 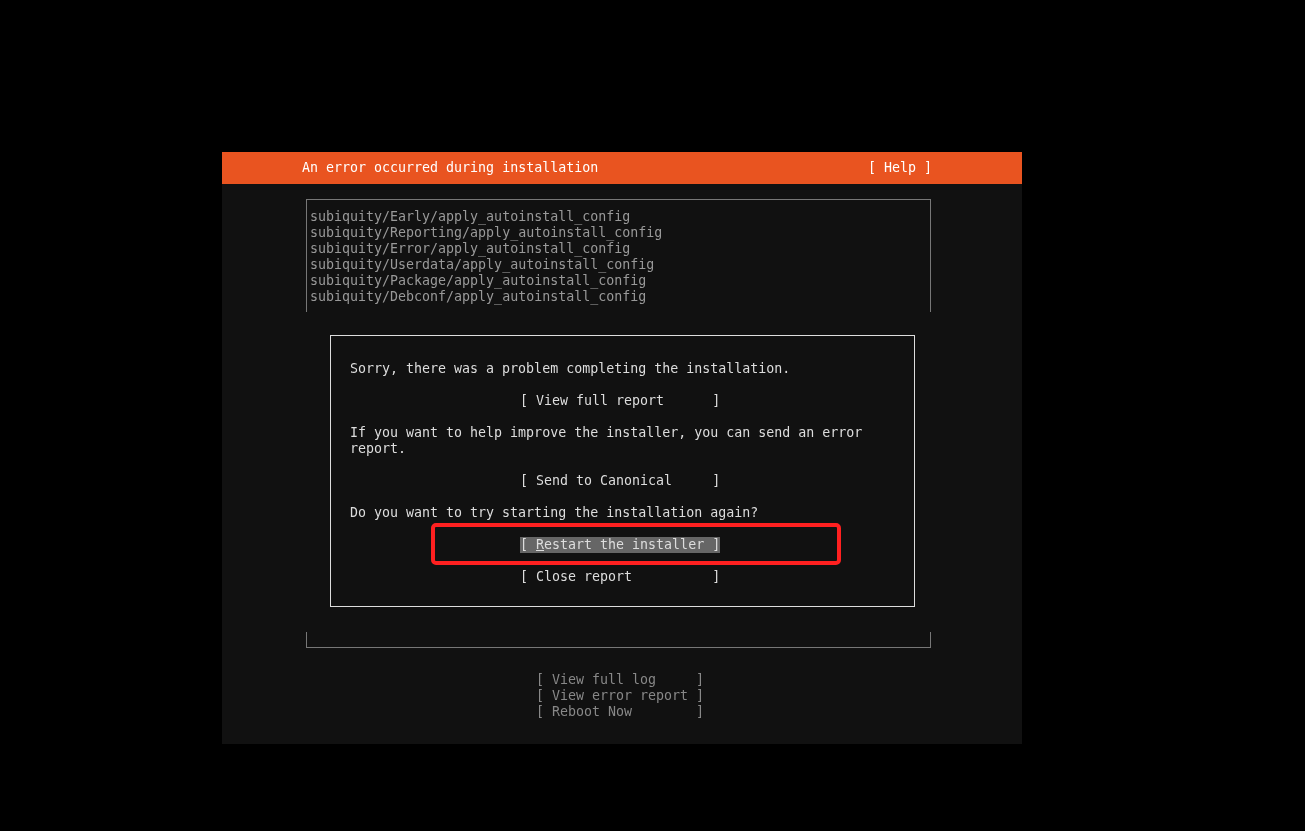 I want to click on dialog-message: If you want to help improve the installer, you can send an error report., so click(x=607, y=441).